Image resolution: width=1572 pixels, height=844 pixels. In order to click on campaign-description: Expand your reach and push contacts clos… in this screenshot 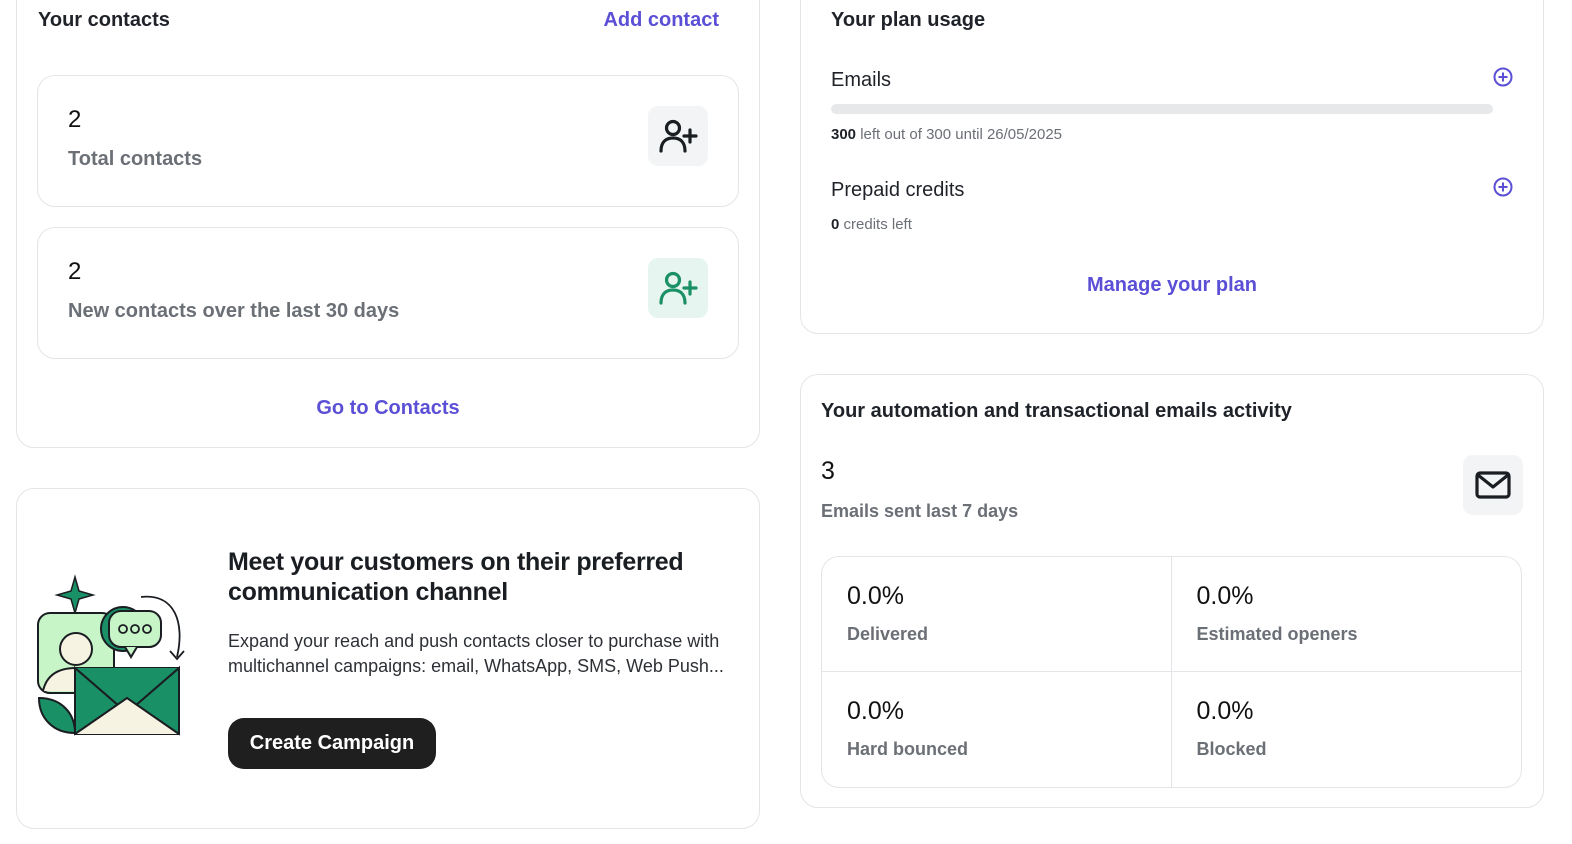, I will do `click(476, 653)`.